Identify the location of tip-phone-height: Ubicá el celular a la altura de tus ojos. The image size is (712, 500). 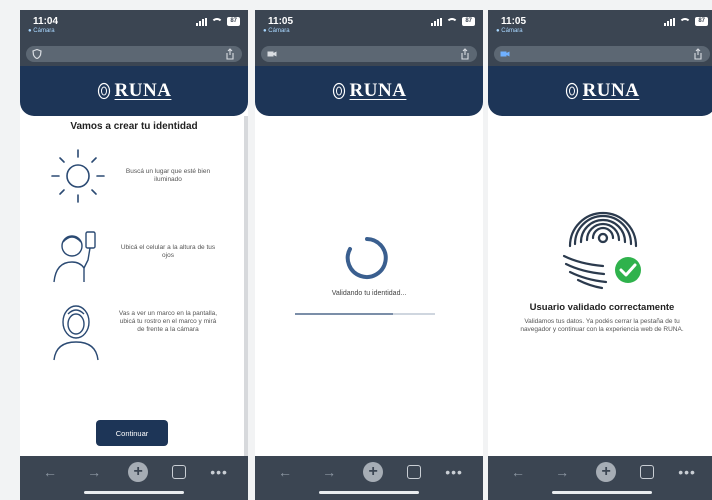
(134, 257).